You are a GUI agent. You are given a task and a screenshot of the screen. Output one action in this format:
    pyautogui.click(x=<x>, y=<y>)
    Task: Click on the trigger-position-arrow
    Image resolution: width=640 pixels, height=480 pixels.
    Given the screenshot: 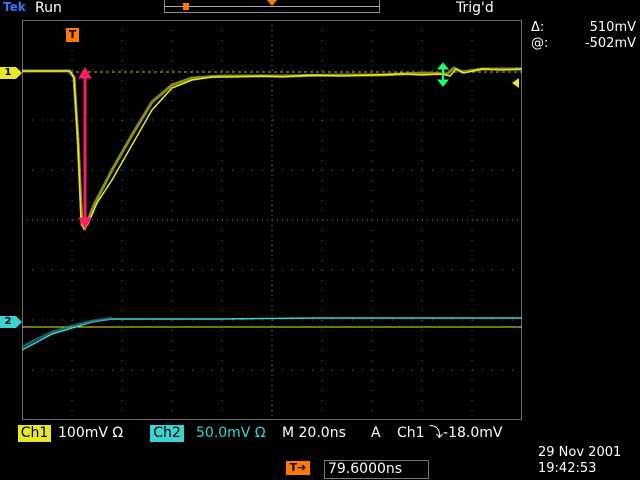 What is the action you would take?
    pyautogui.click(x=272, y=3)
    